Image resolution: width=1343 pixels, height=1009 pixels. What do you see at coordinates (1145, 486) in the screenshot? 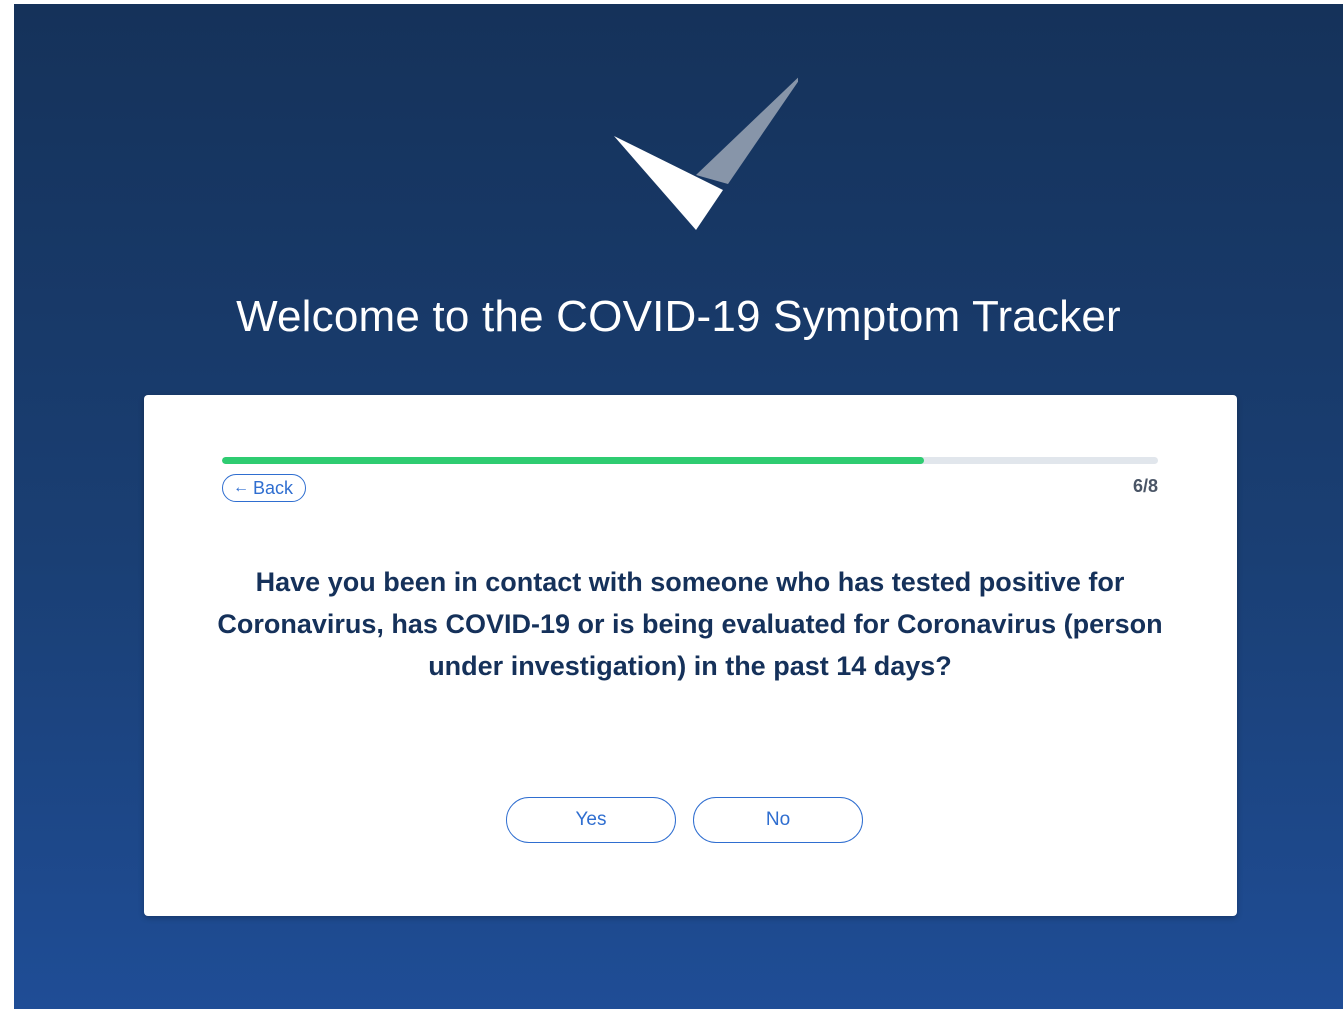
I see `step-counter: 6/8` at bounding box center [1145, 486].